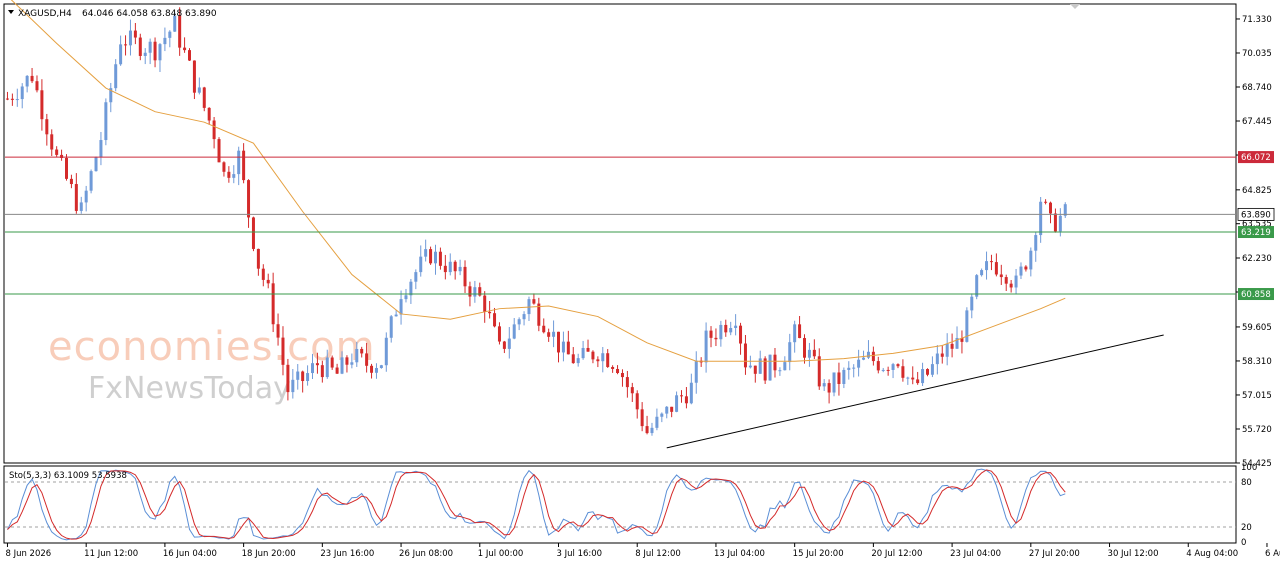 The height and width of the screenshot is (567, 1280). I want to click on level-tag-label-current: 63.890, so click(1256, 215).